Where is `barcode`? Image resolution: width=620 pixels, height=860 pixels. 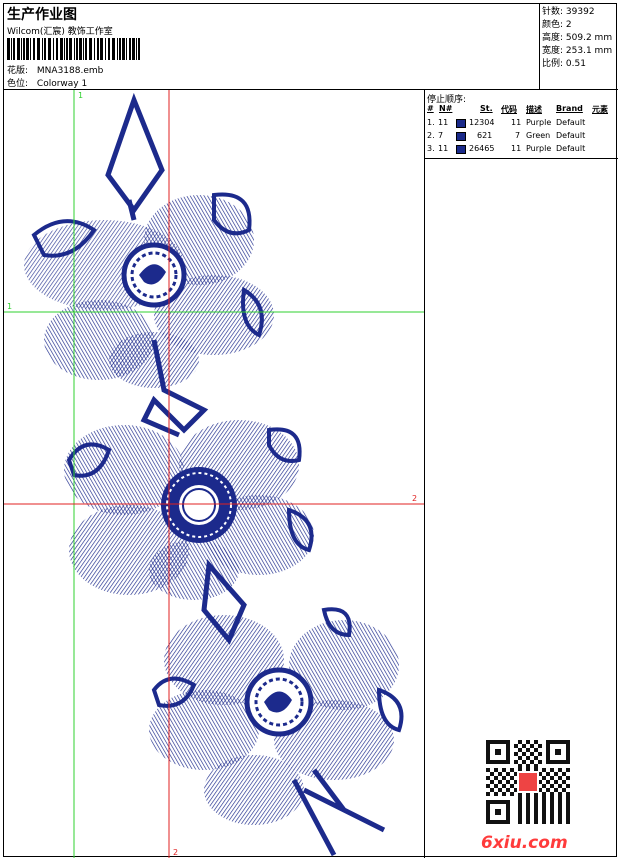
barcode is located at coordinates (73, 49).